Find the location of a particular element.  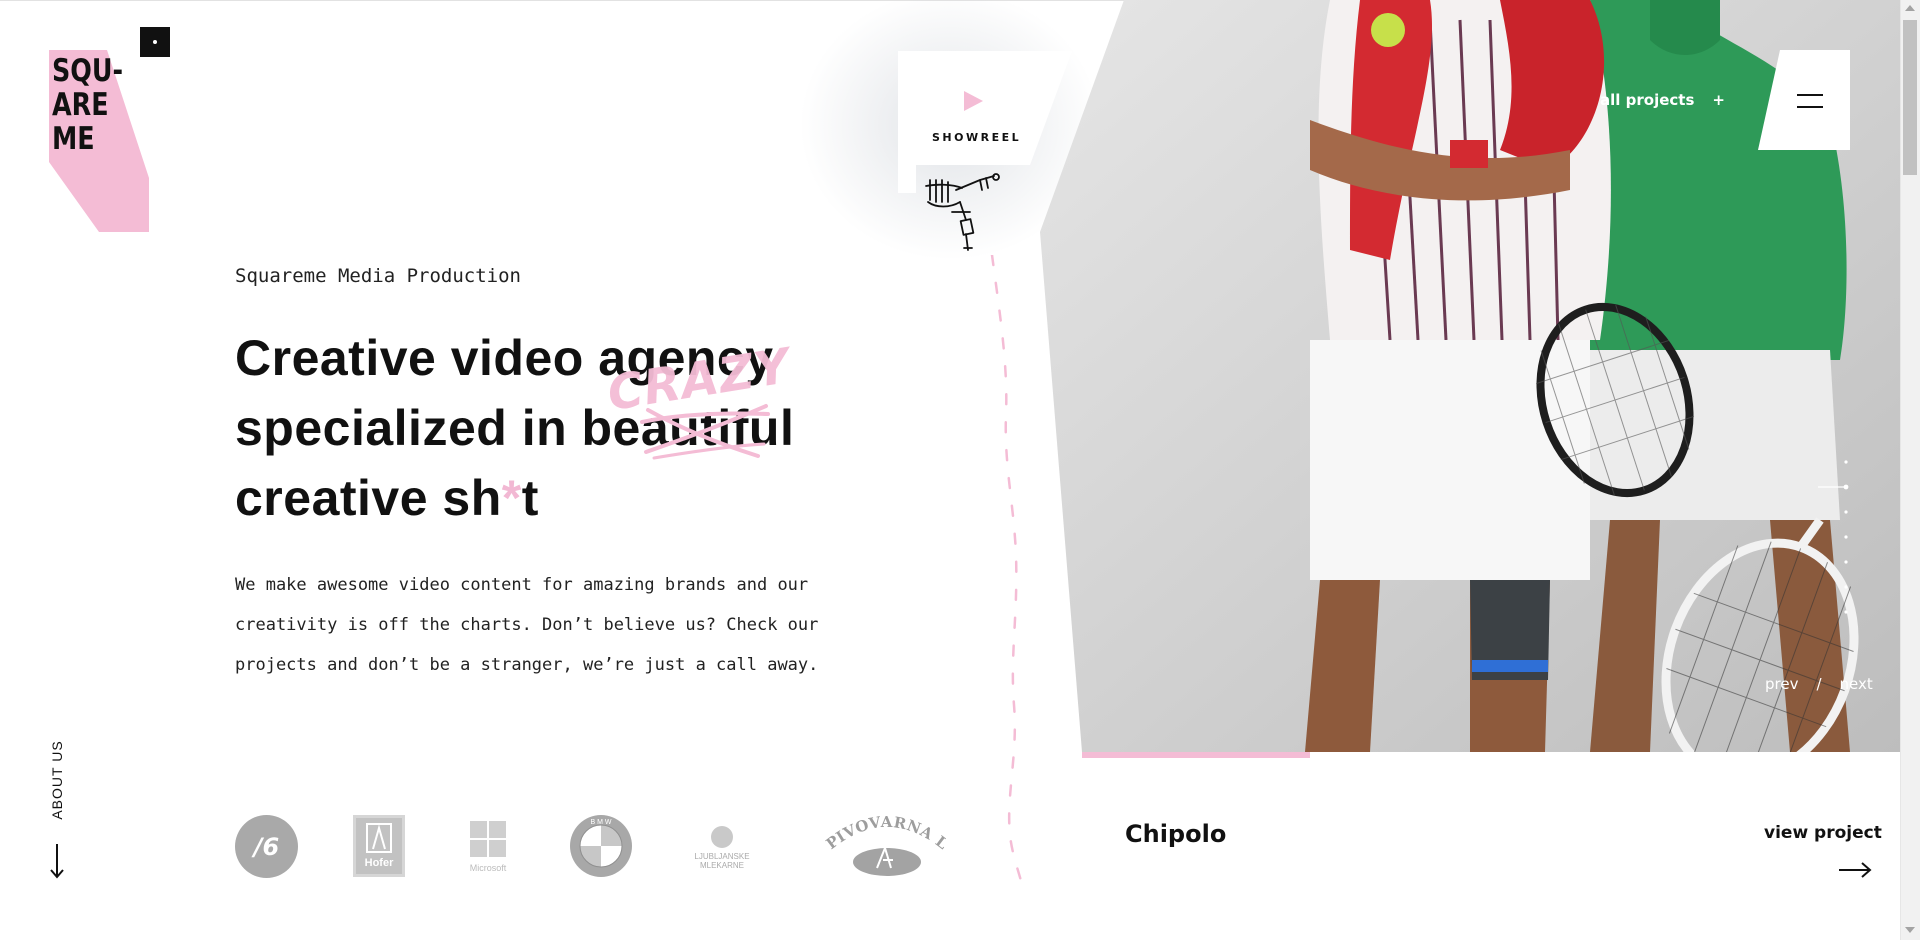

censor-star: * is located at coordinates (511, 498).